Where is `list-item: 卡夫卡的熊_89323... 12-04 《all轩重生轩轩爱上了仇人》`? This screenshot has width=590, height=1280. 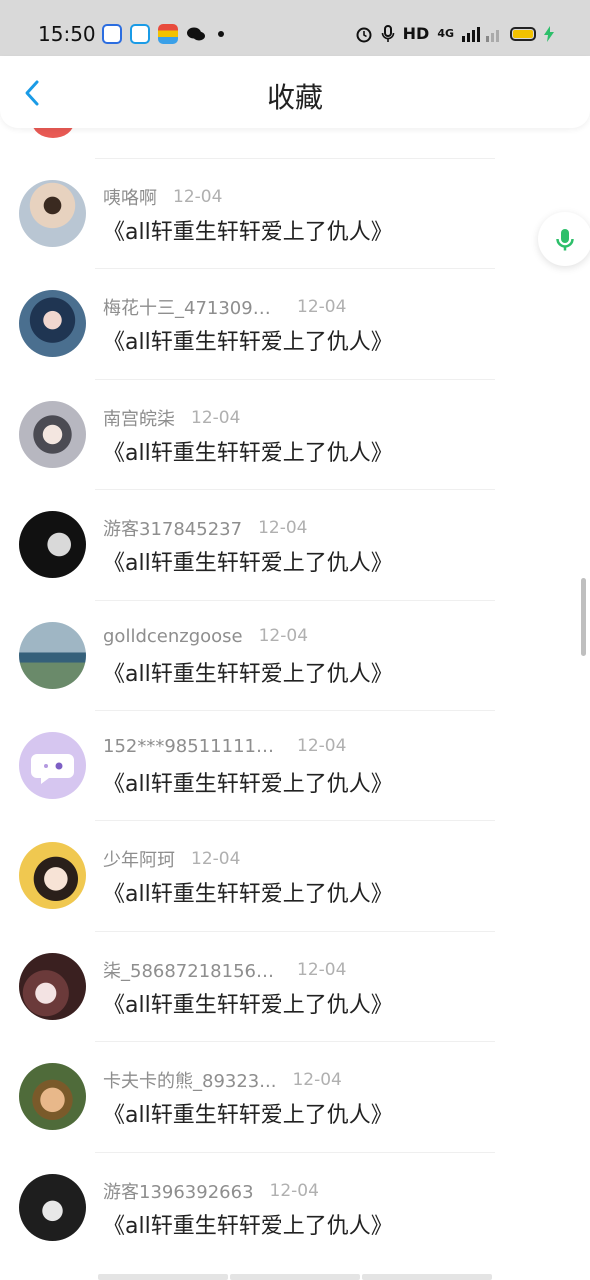
list-item: 卡夫卡的熊_89323... 12-04 《all轩重生轩轩爱上了仇人》 is located at coordinates (295, 1096).